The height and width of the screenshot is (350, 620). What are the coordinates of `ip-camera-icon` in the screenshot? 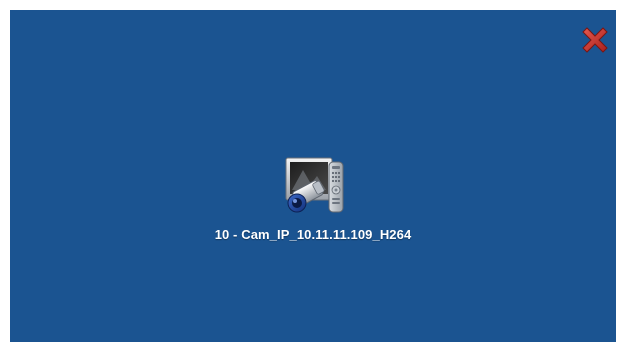 It's located at (313, 186).